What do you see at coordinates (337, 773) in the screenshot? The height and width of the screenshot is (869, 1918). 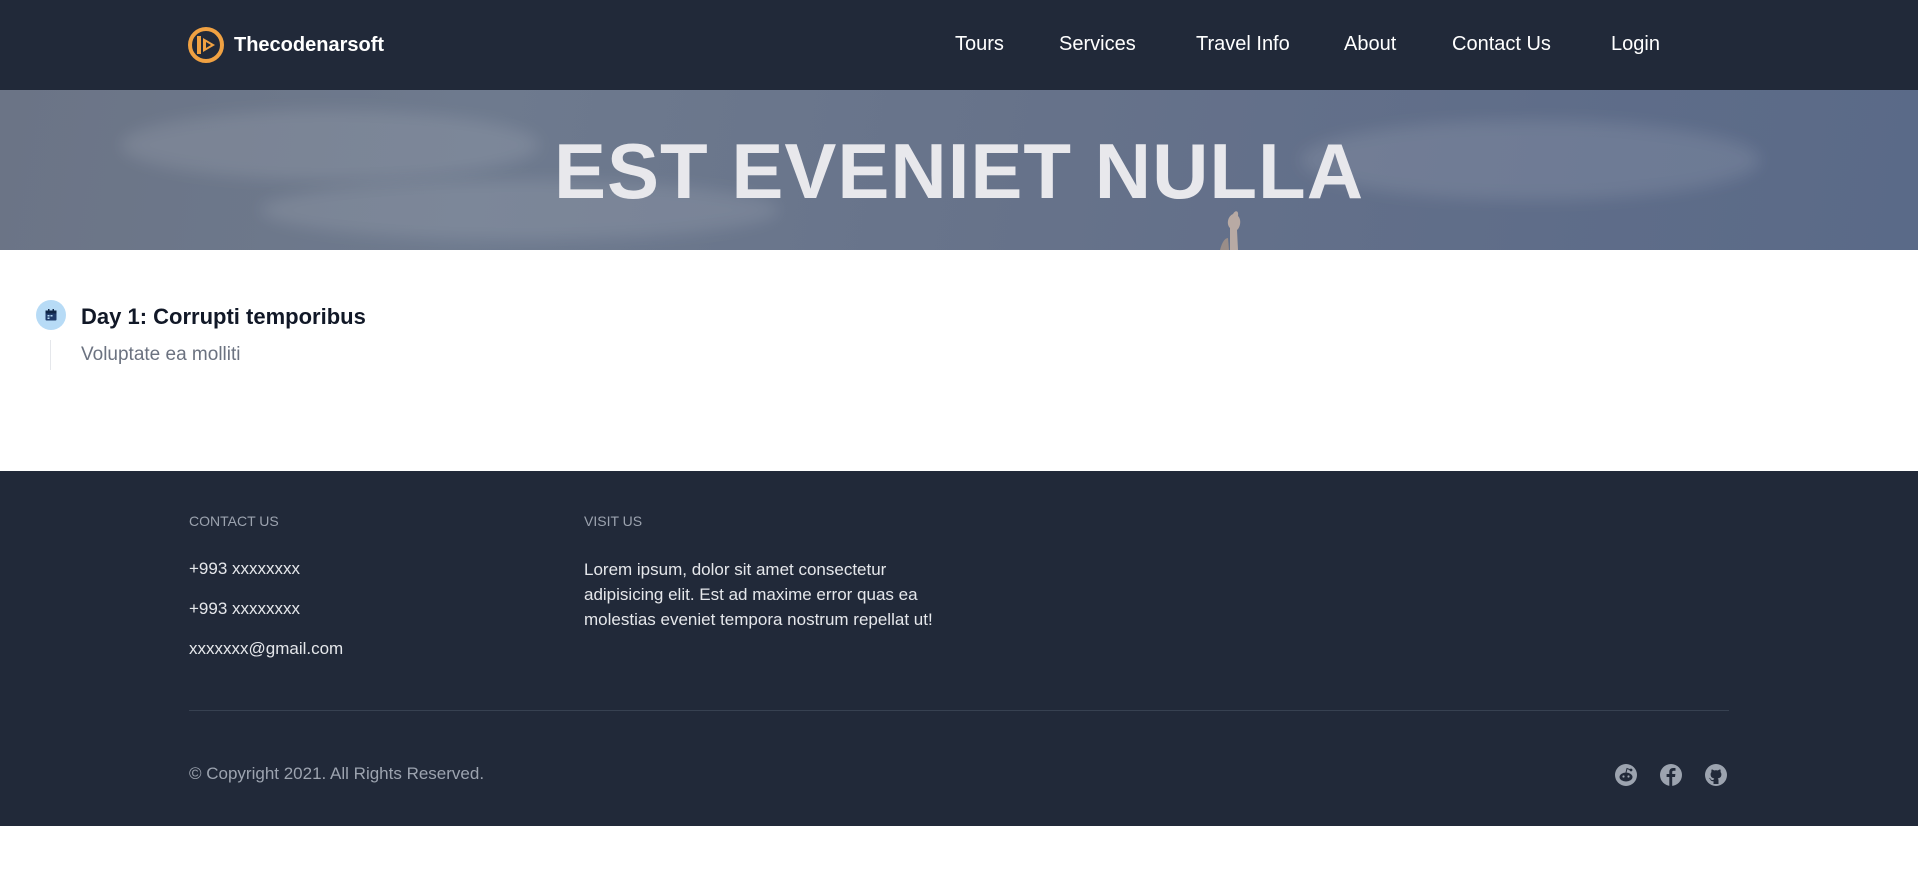 I see `copyright-text: © Copyright 2021. All Rights Reserved.` at bounding box center [337, 773].